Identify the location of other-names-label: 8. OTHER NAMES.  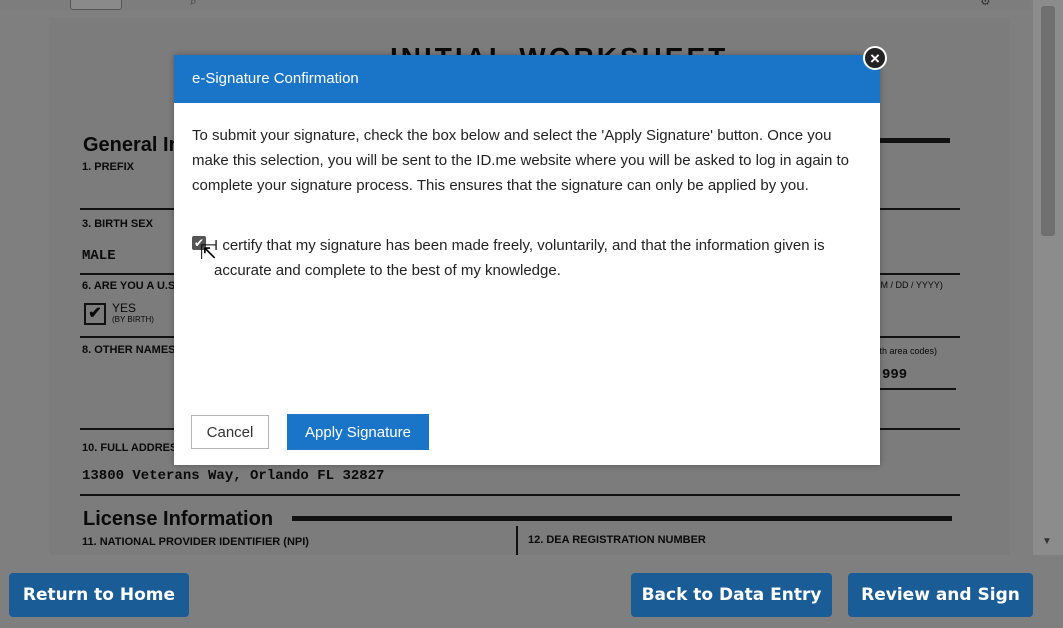
(129, 350).